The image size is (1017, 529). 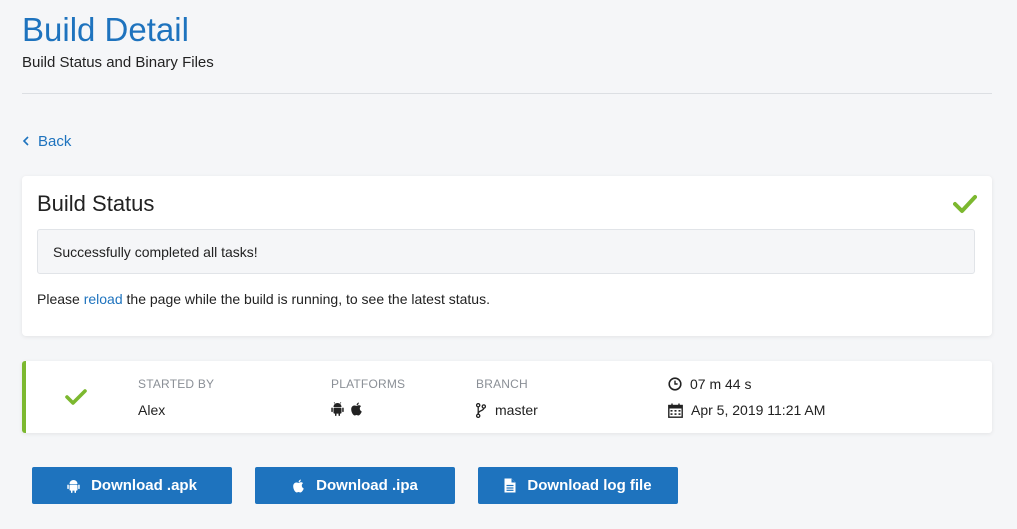 What do you see at coordinates (55, 141) in the screenshot?
I see `back-link-label: Back` at bounding box center [55, 141].